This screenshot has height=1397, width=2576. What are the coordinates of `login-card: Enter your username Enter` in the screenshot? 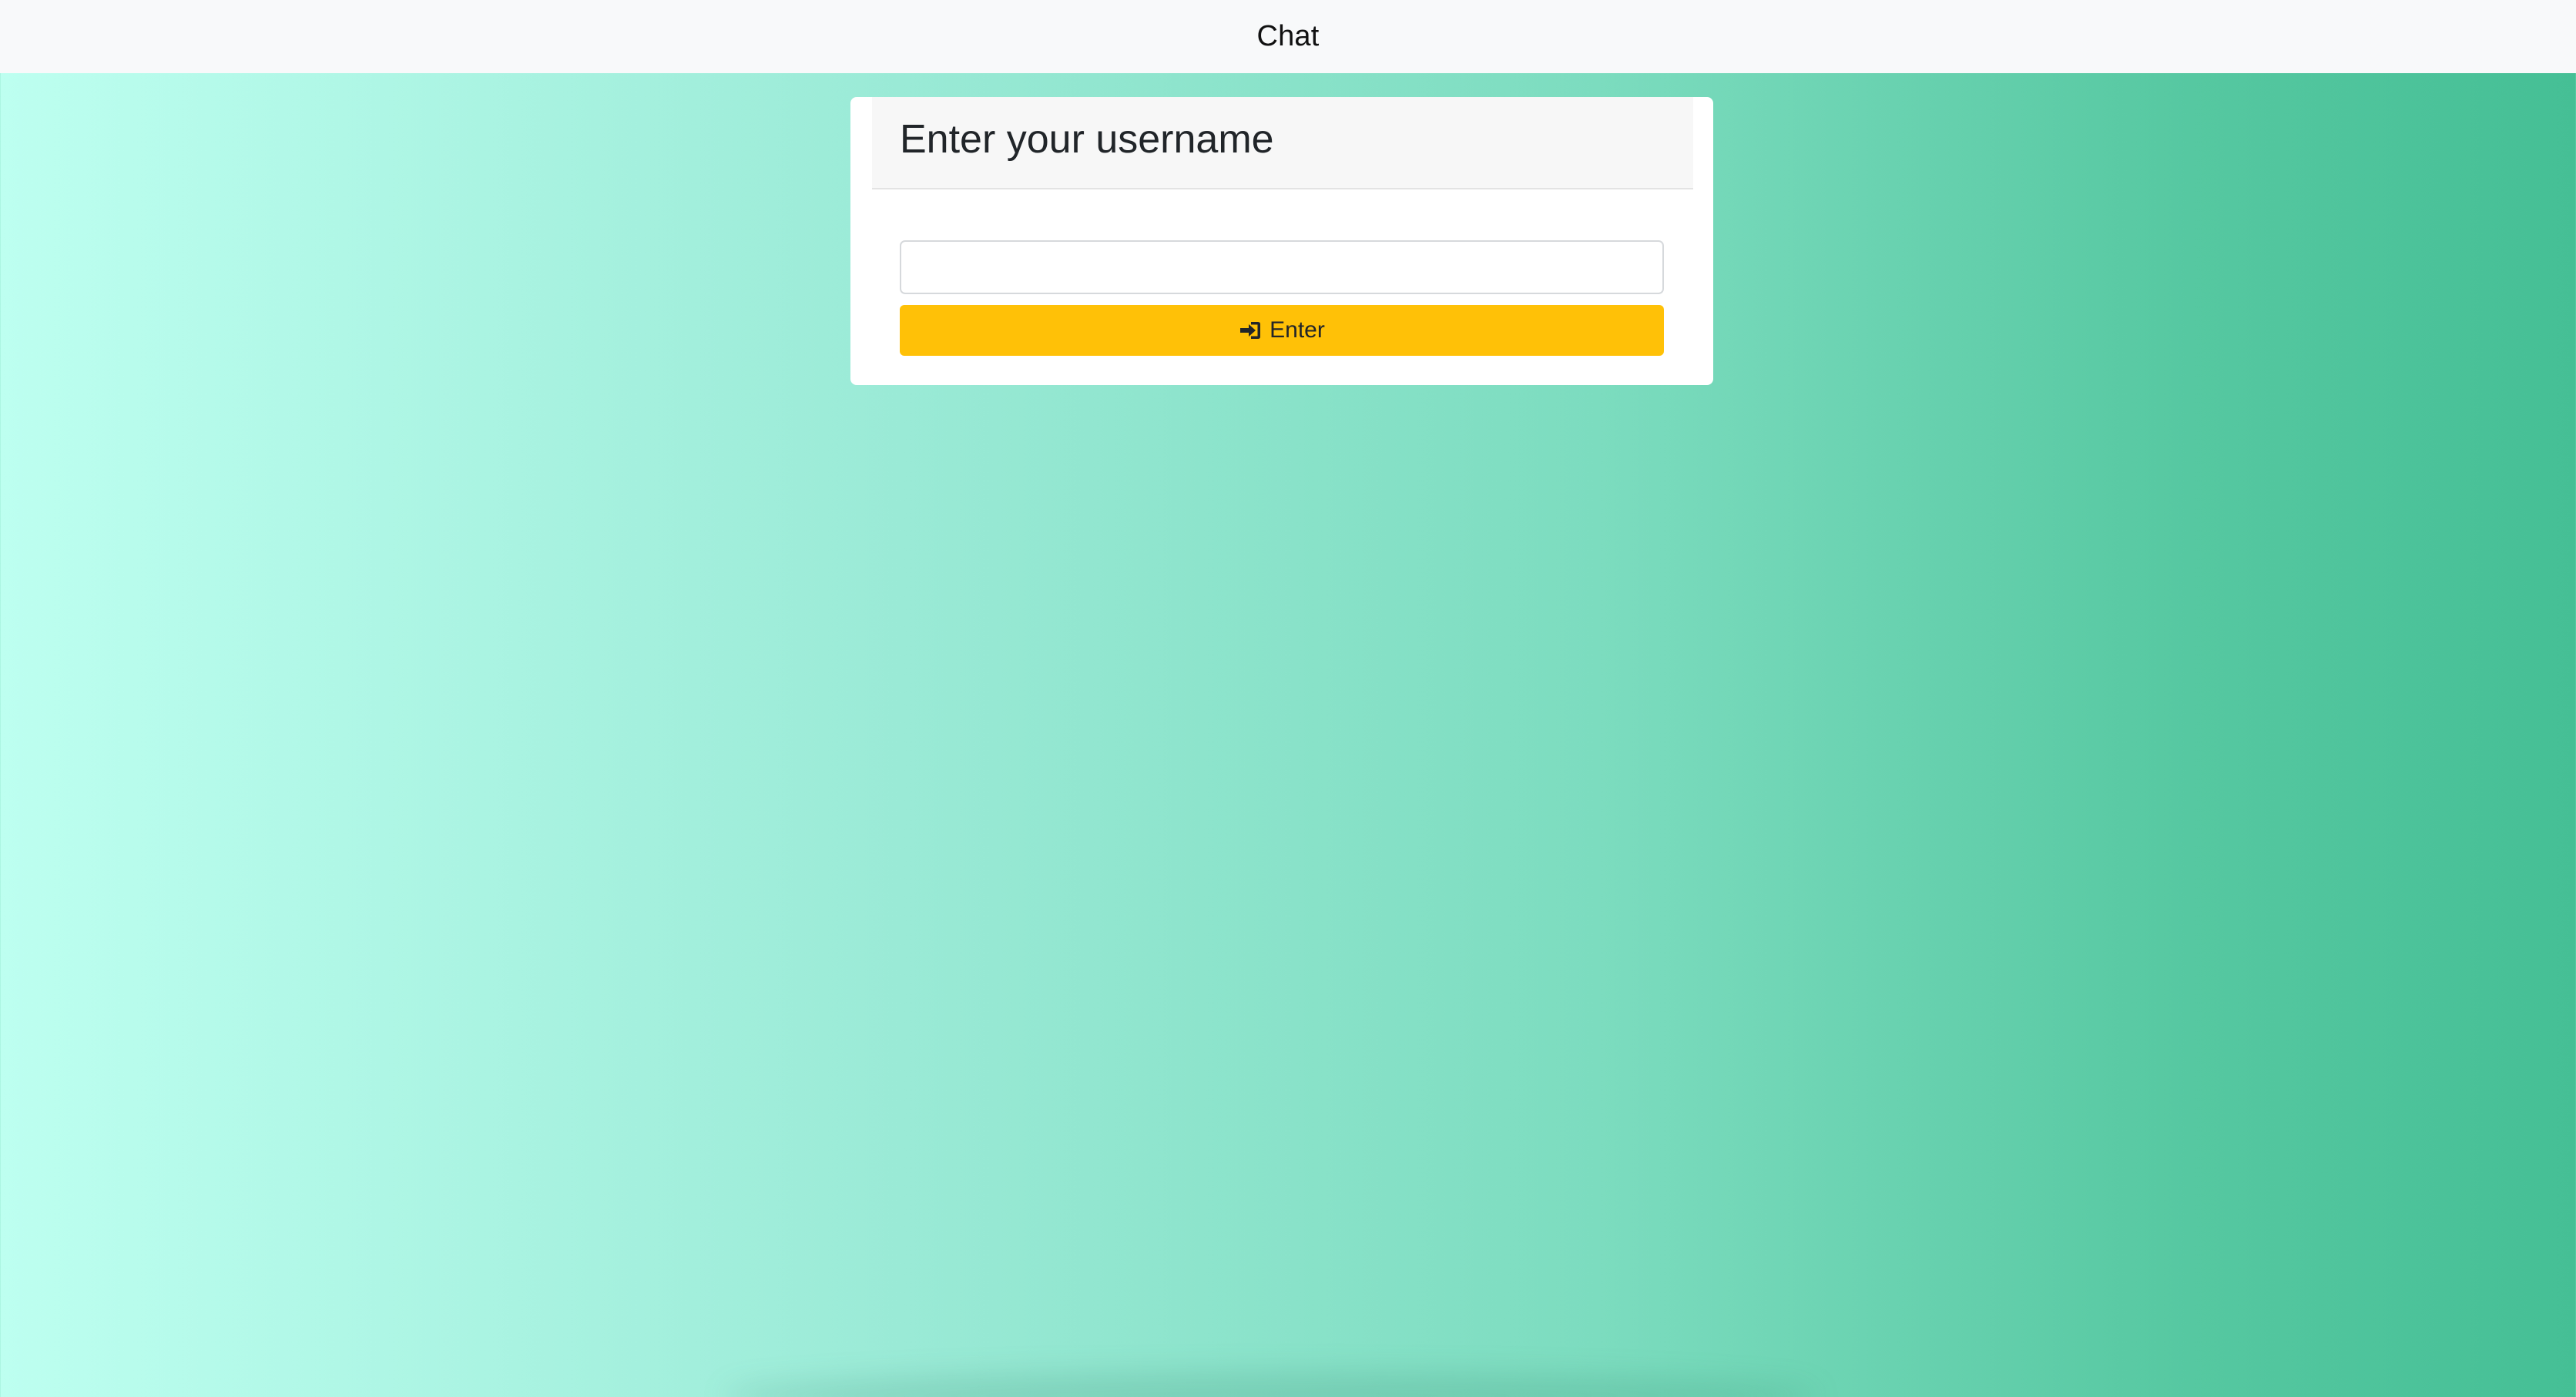 It's located at (1281, 241).